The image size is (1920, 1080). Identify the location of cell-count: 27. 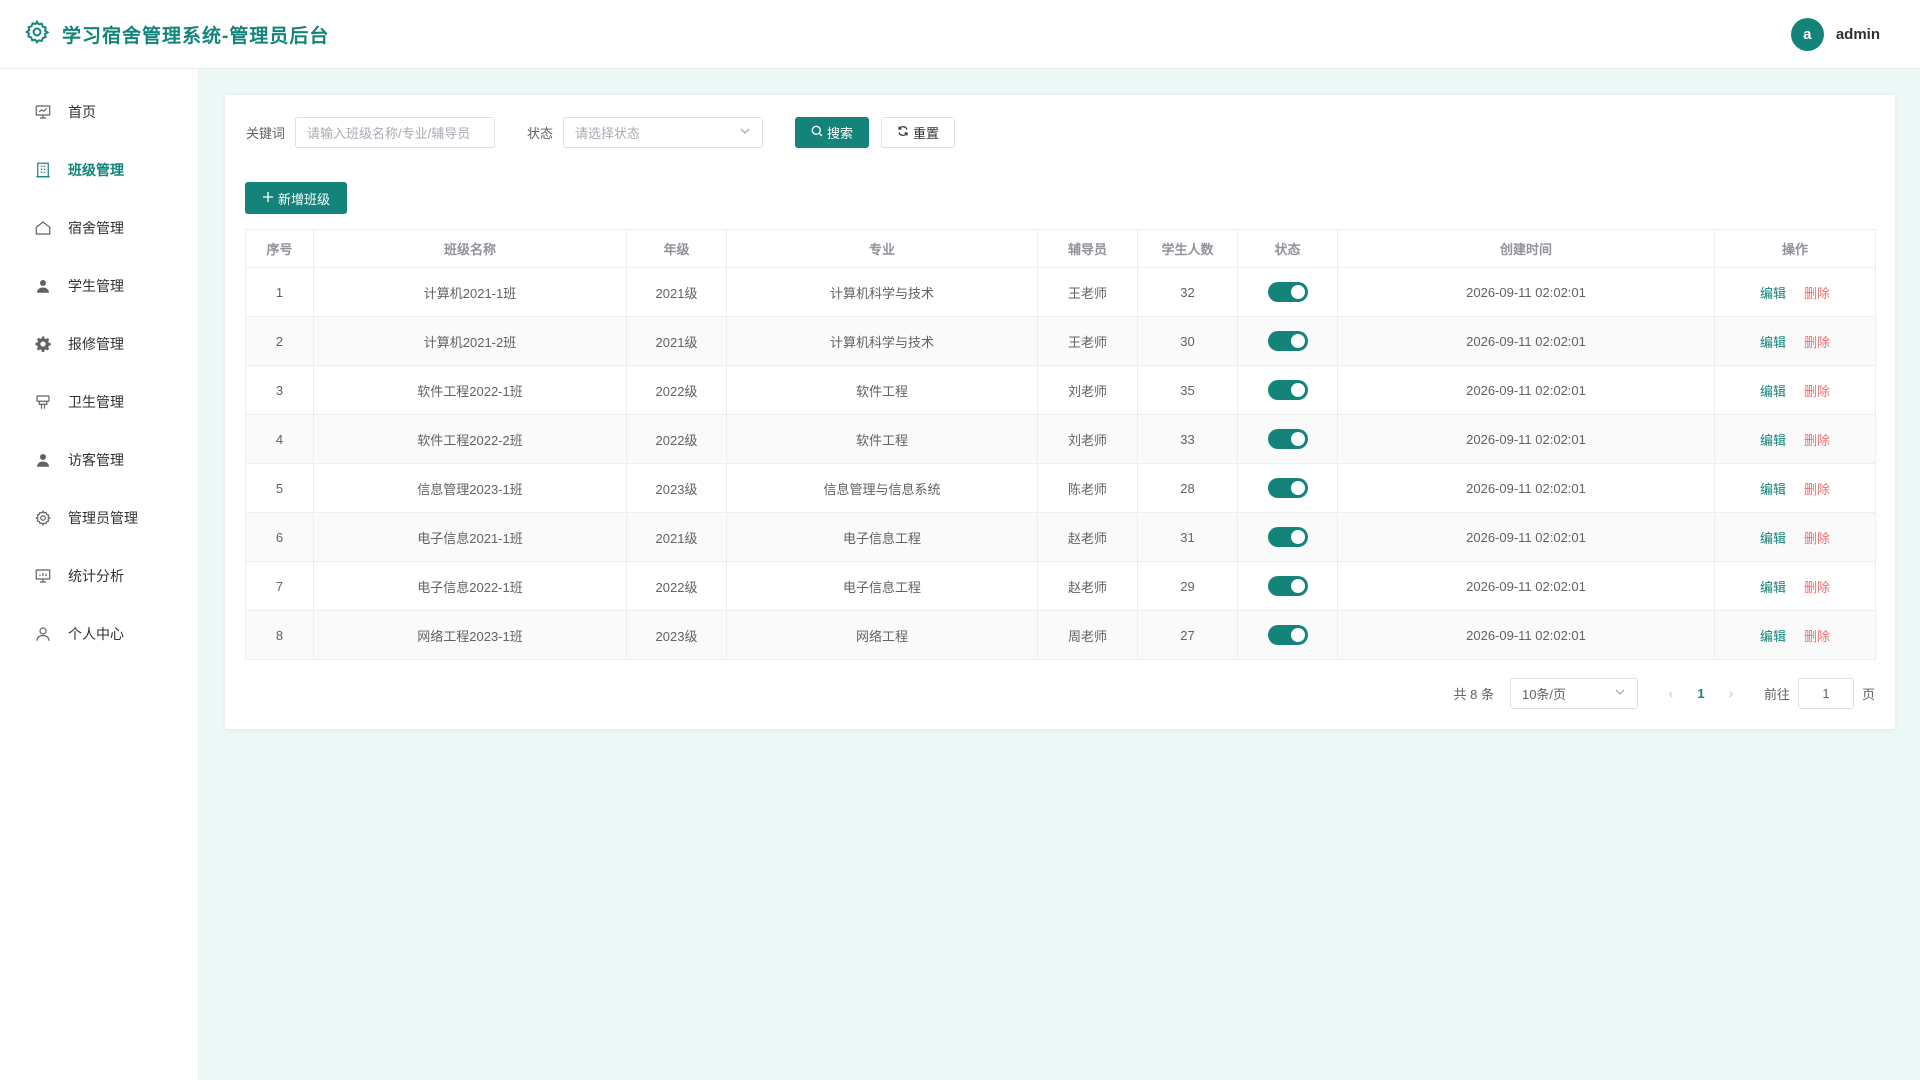
(1187, 635).